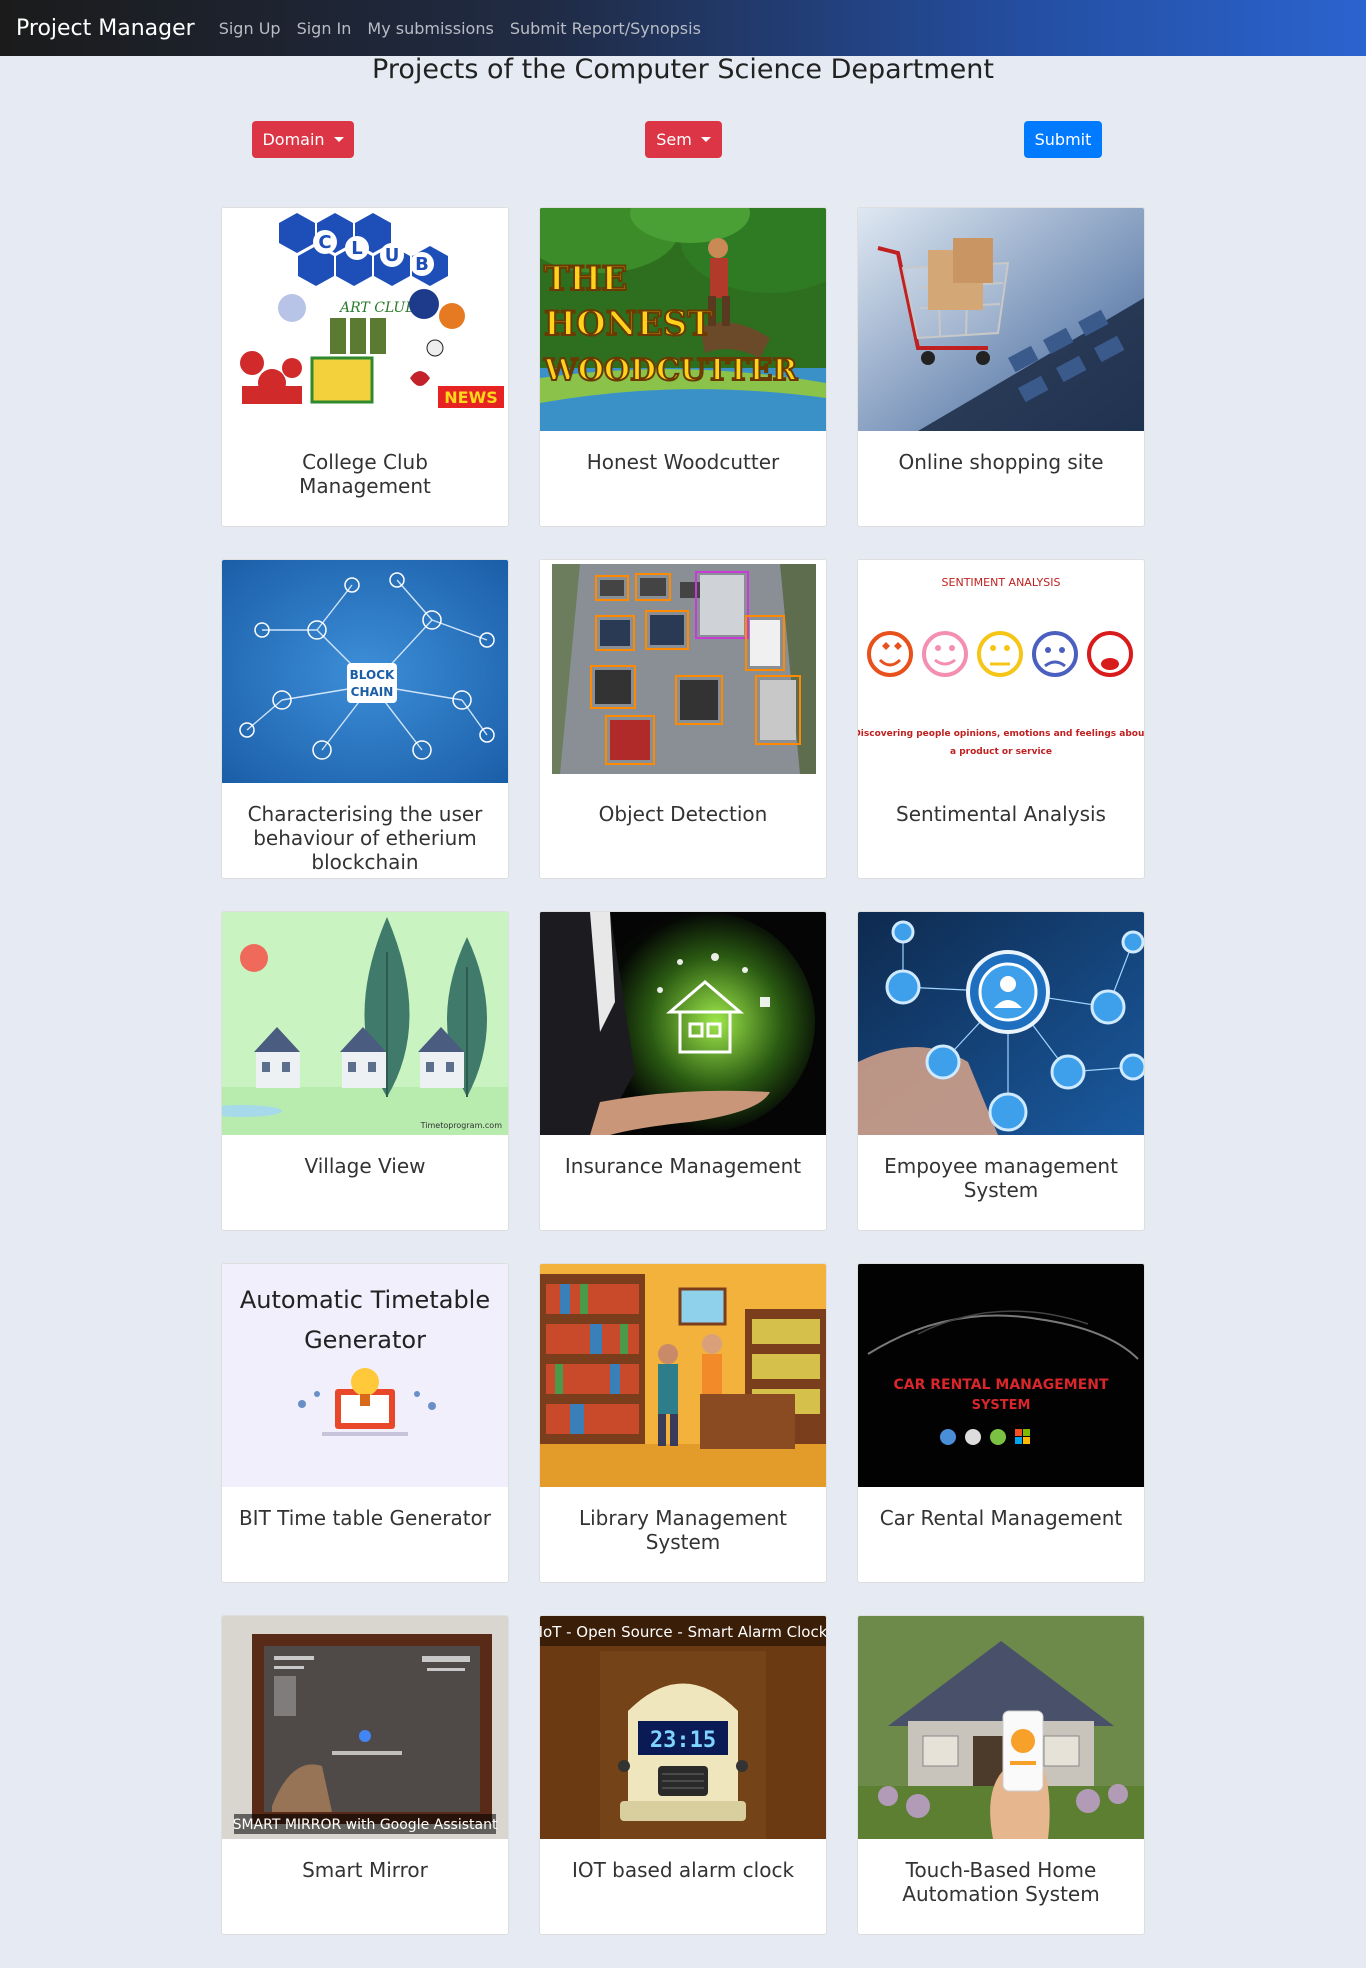  What do you see at coordinates (365, 1300) in the screenshot?
I see `timetable-heading-1: Automatic Timetable` at bounding box center [365, 1300].